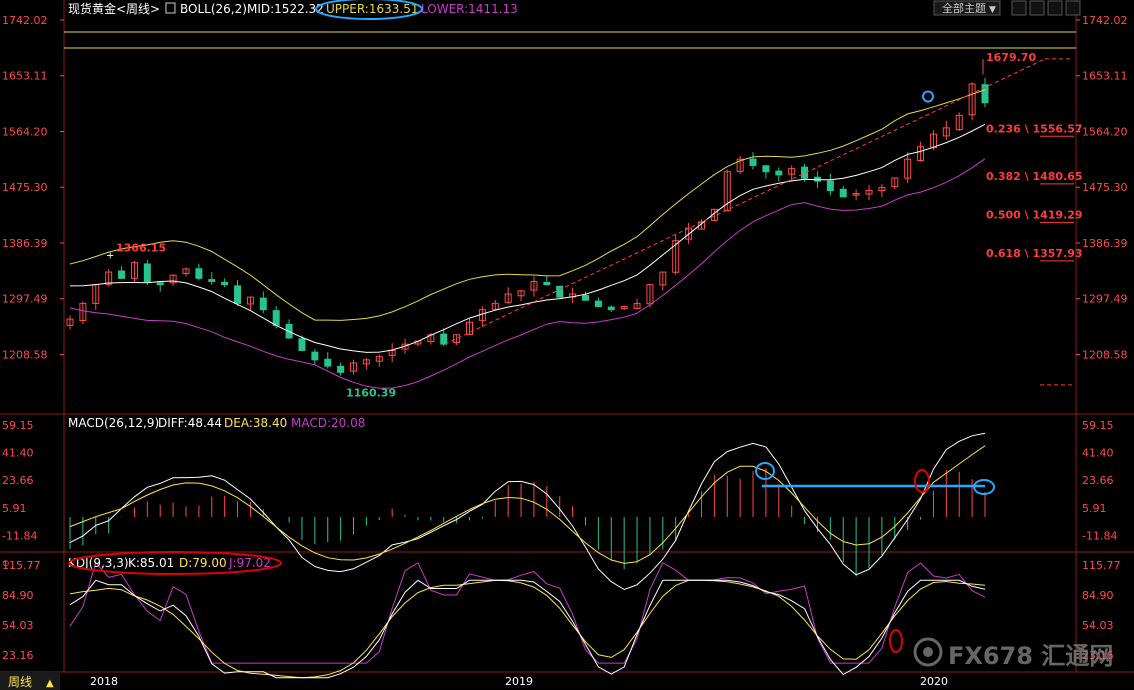 The width and height of the screenshot is (1134, 690). I want to click on kdj-settings-icon: ⊙, so click(6, 564).